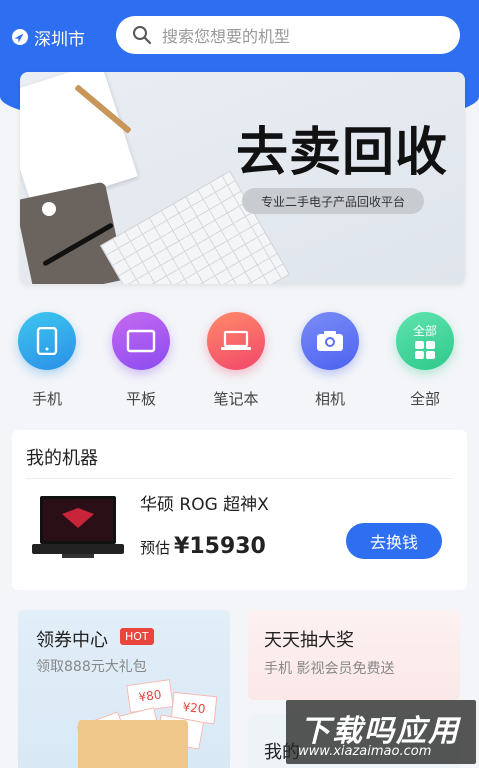 This screenshot has height=768, width=479. Describe the element at coordinates (155, 548) in the screenshot. I see `price-label: 预估` at that location.